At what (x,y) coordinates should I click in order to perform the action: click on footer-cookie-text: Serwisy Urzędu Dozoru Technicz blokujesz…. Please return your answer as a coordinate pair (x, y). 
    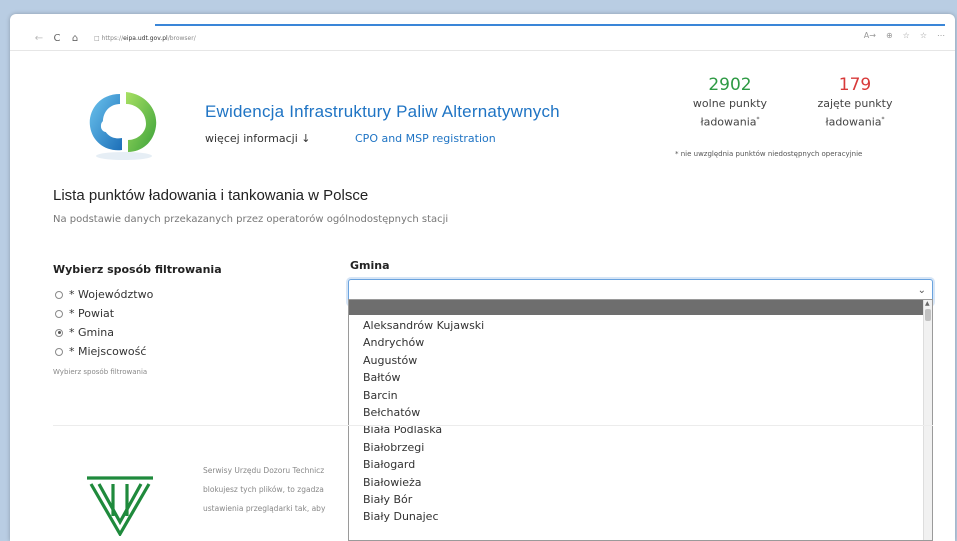
    Looking at the image, I should click on (275, 489).